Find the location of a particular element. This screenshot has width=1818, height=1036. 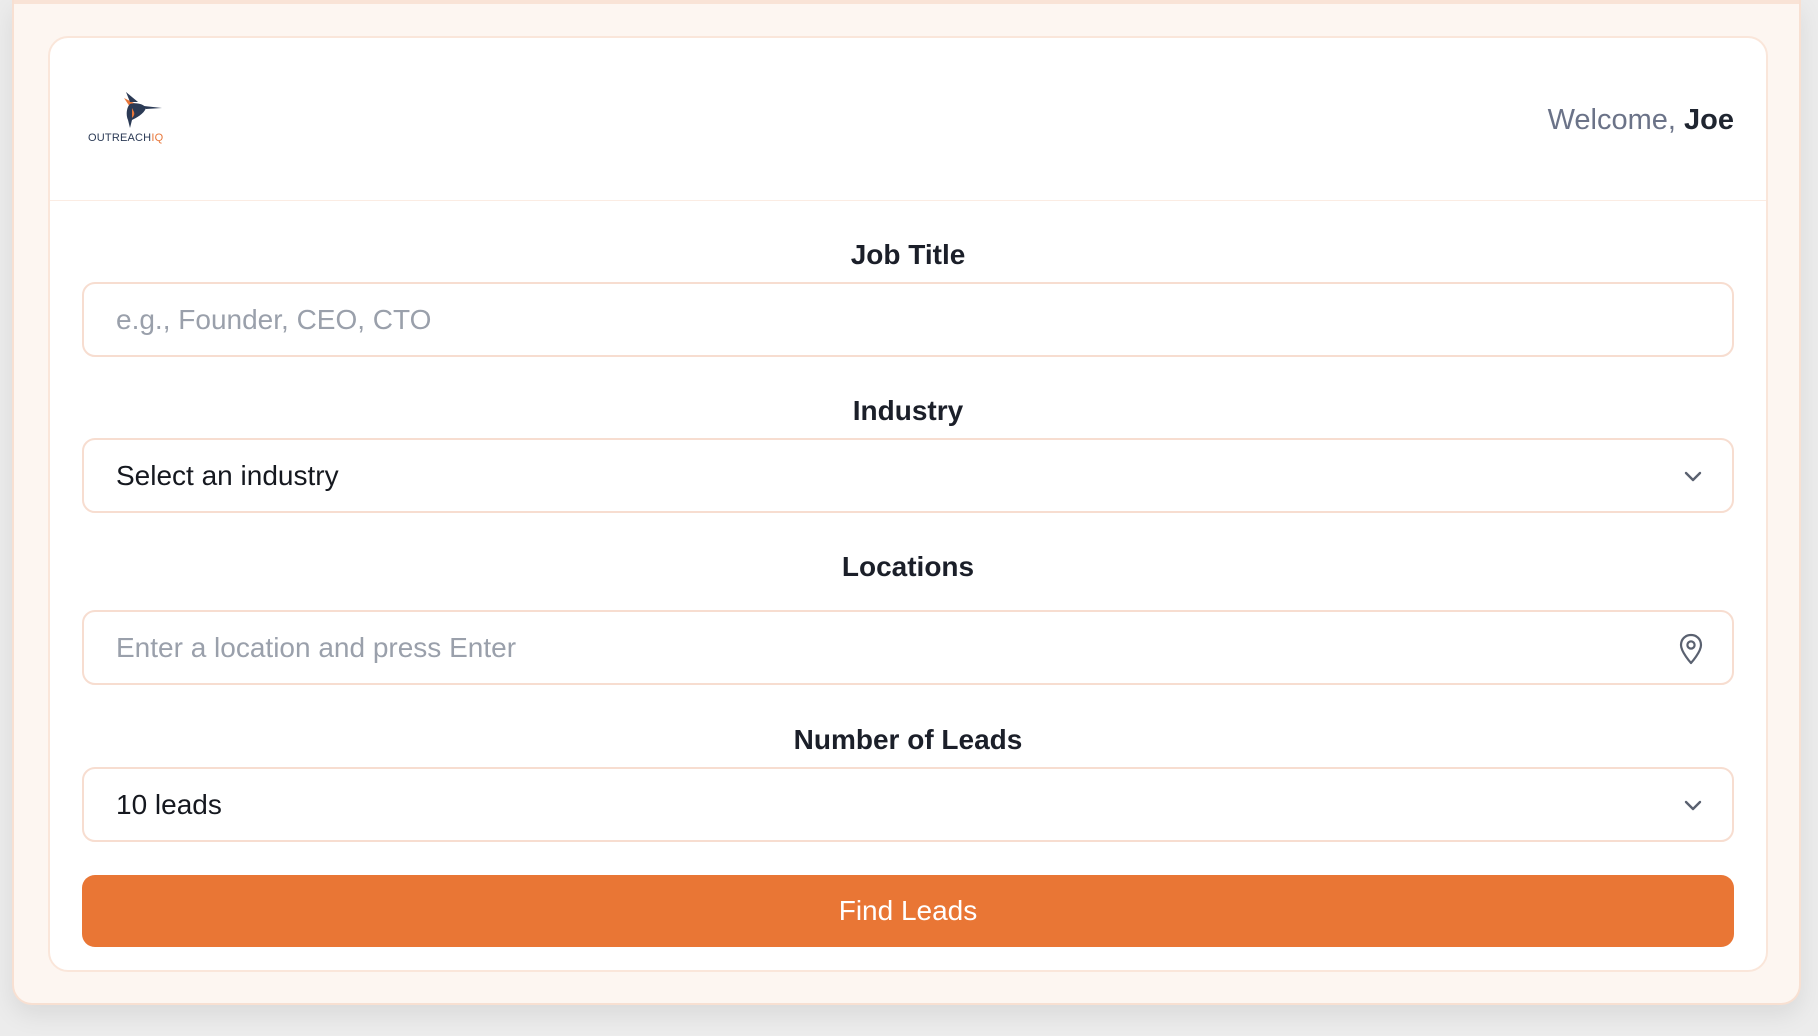

industry-label: Industry is located at coordinates (908, 410).